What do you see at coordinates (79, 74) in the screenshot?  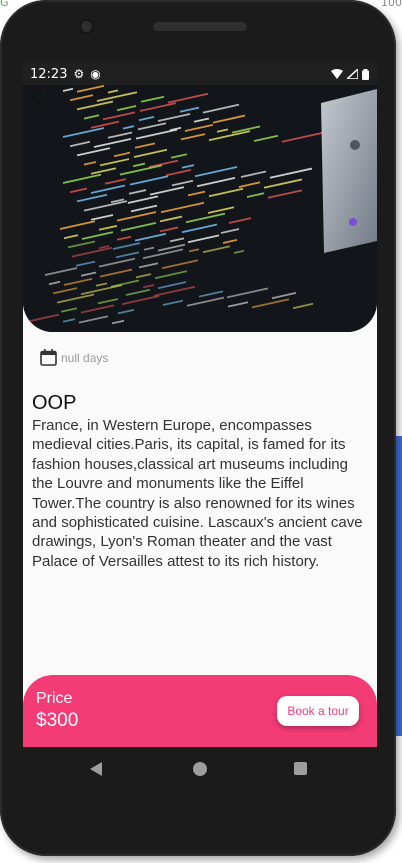 I see `gear-icon: ⚙` at bounding box center [79, 74].